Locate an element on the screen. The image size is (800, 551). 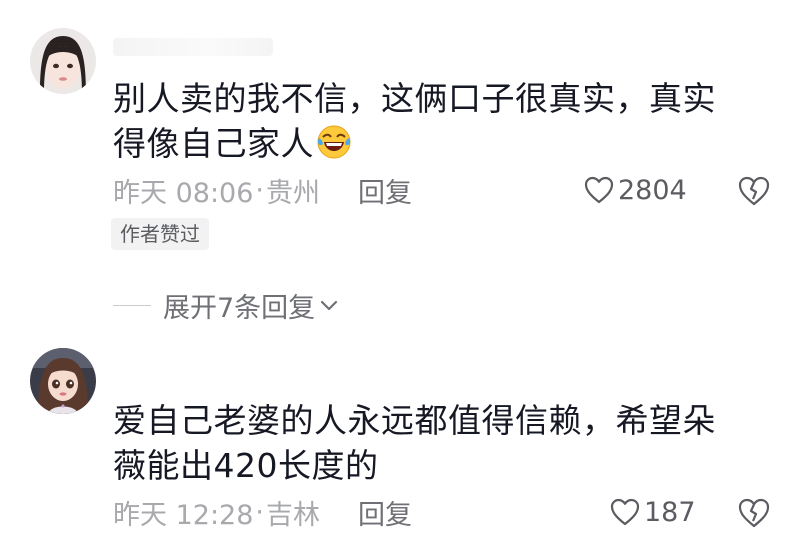
like-count: 2804 is located at coordinates (652, 190).